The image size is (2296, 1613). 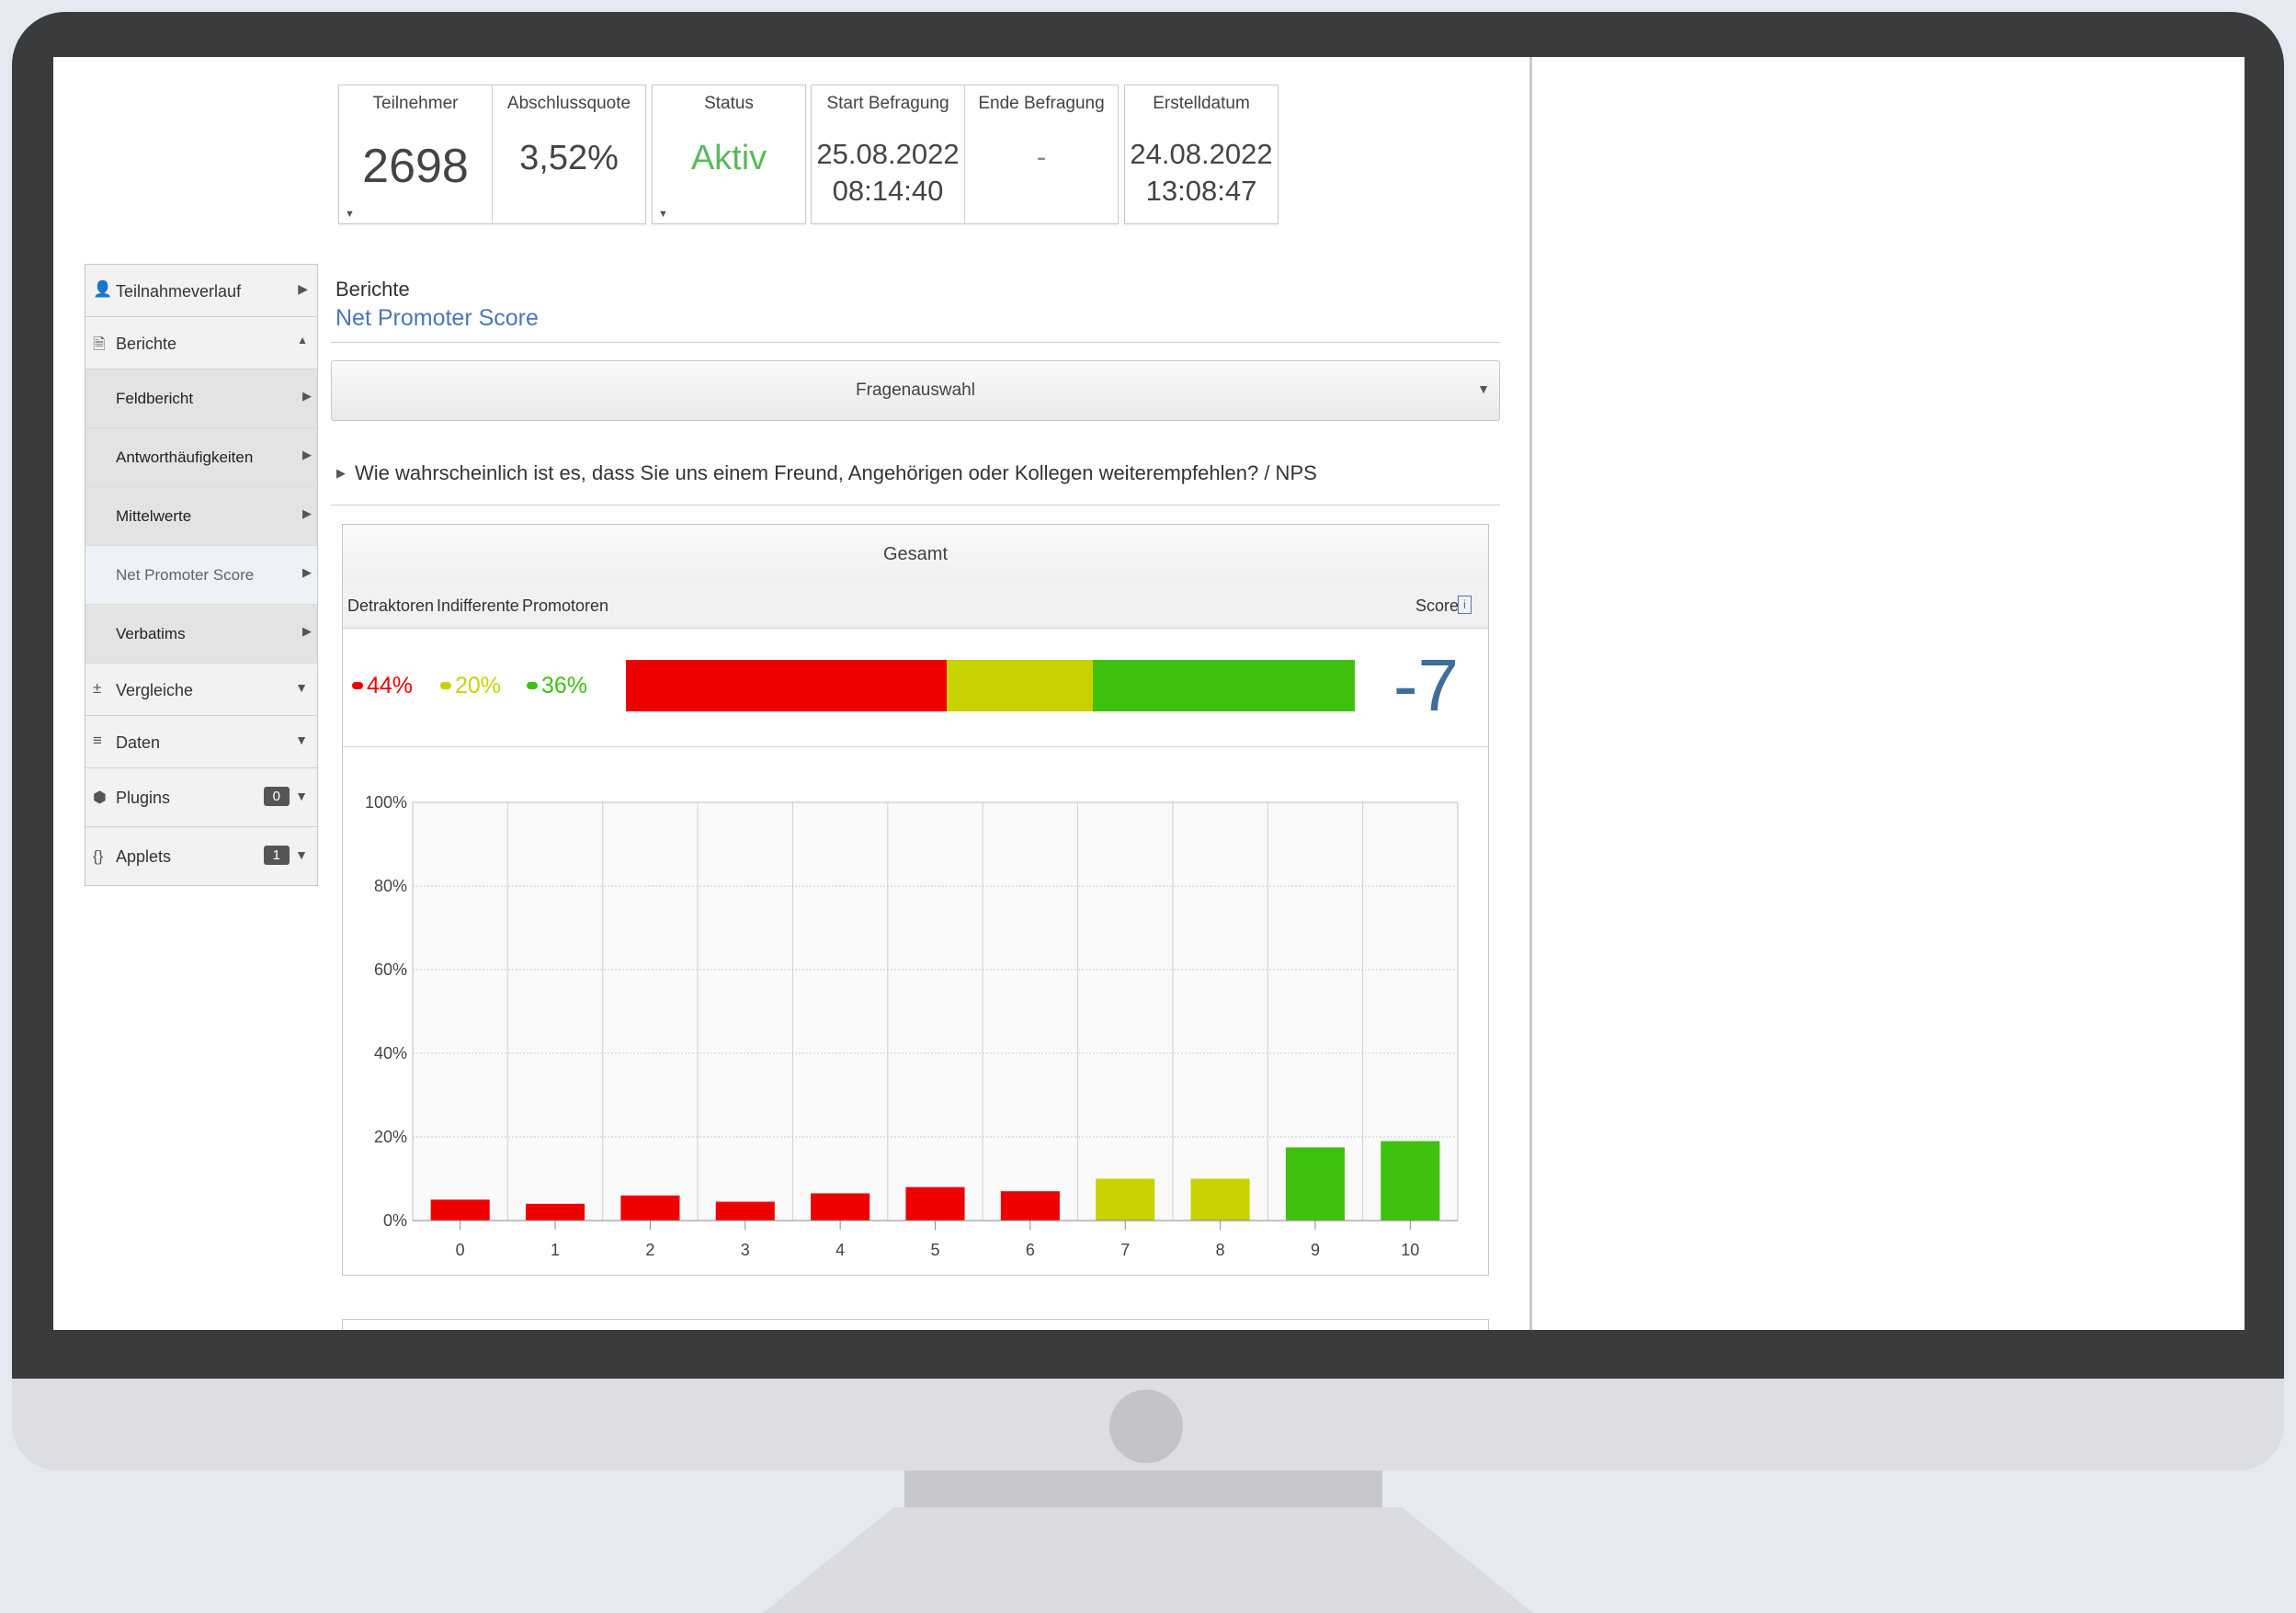 I want to click on sidebar-item-reports: 🗎 Berichte ▲, so click(x=201, y=343).